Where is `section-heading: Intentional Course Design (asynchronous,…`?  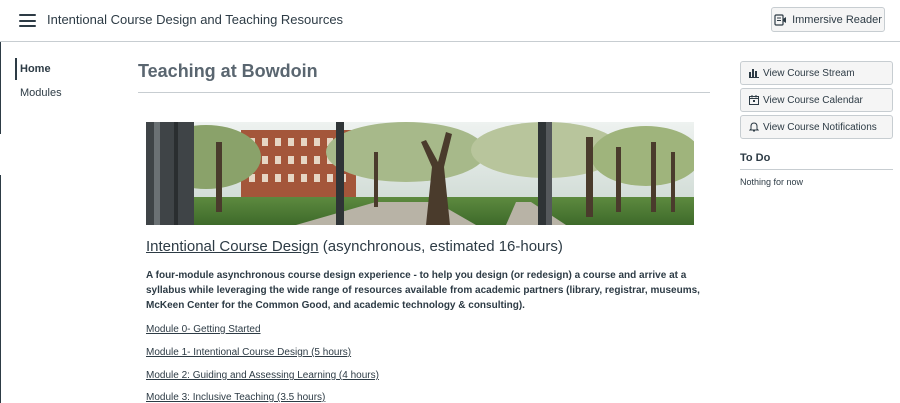 section-heading: Intentional Course Design (asynchronous,… is located at coordinates (354, 246).